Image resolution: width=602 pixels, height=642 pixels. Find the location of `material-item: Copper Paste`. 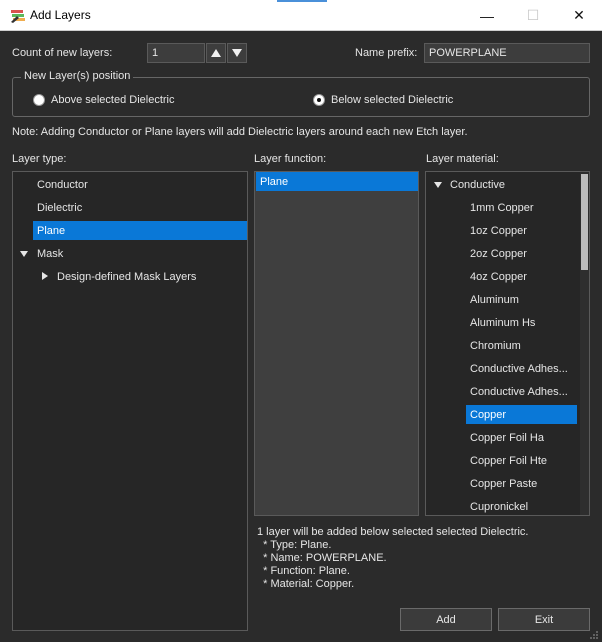

material-item: Copper Paste is located at coordinates (521, 483).